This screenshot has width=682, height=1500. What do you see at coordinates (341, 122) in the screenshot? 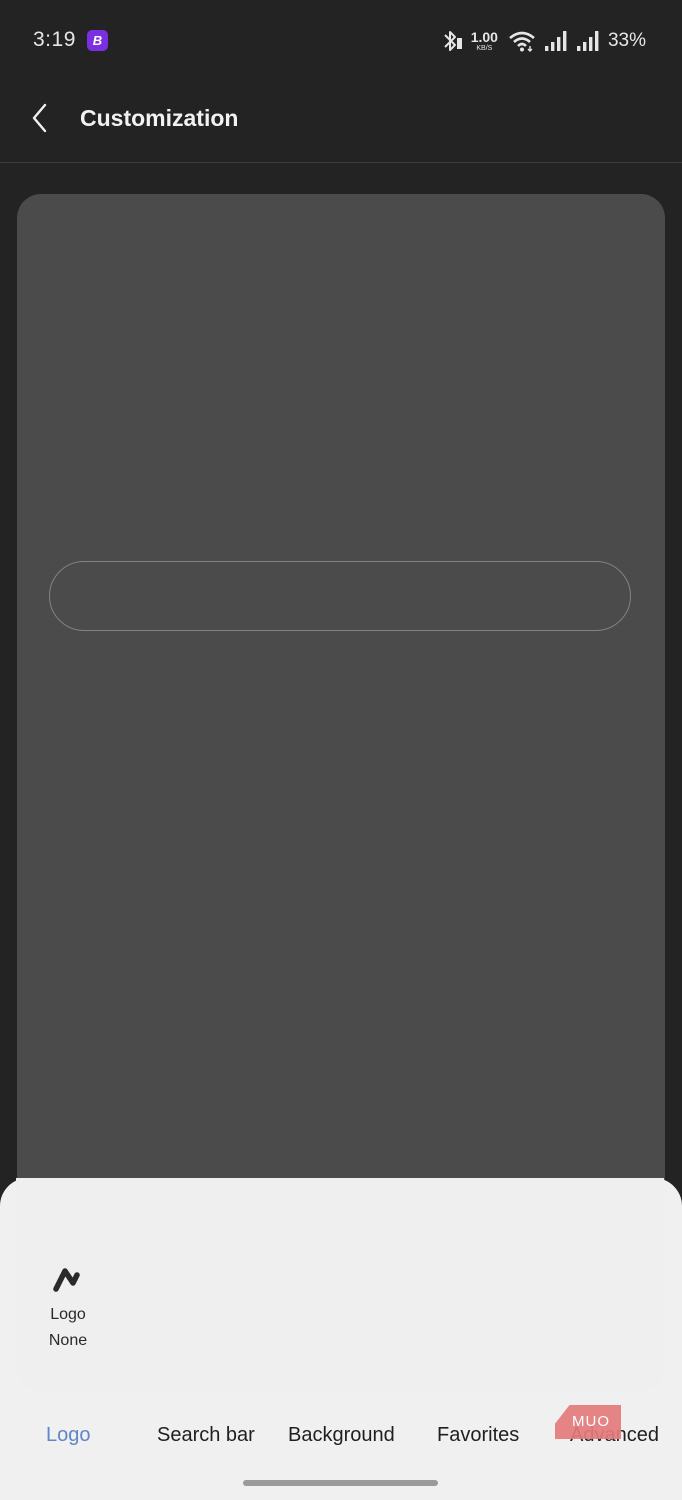
I see `app-header: Customization` at bounding box center [341, 122].